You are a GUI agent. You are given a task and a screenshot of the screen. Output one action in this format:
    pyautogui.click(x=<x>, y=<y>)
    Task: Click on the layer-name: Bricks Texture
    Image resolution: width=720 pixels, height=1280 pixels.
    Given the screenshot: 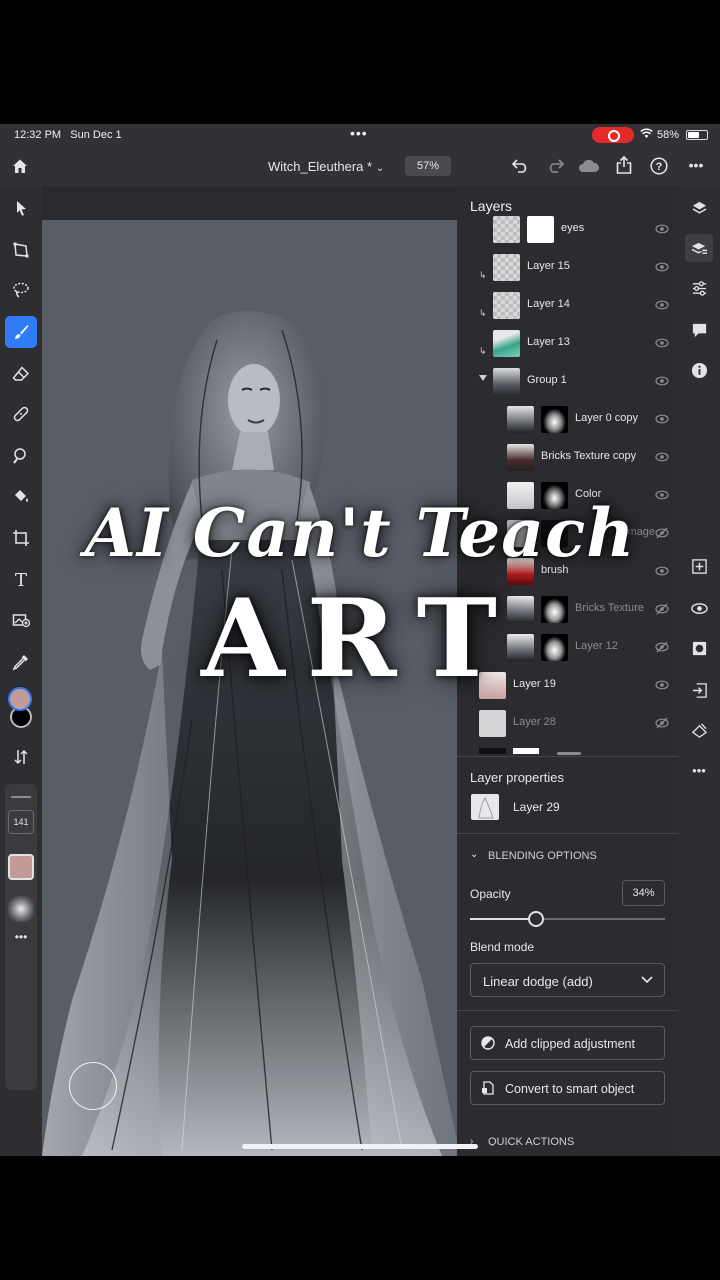 What is the action you would take?
    pyautogui.click(x=609, y=608)
    